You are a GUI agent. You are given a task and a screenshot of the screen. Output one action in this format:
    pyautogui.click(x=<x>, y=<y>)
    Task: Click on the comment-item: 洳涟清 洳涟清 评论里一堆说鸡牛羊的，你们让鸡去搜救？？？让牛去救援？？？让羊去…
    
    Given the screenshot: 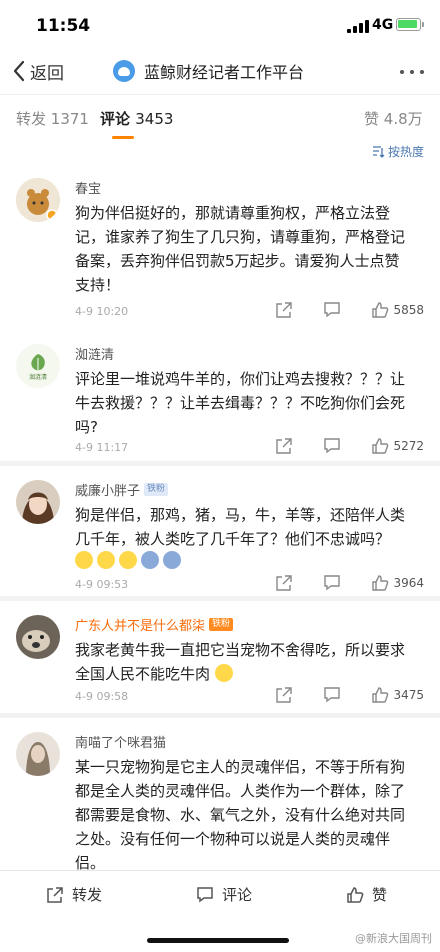 What is the action you would take?
    pyautogui.click(x=220, y=398)
    